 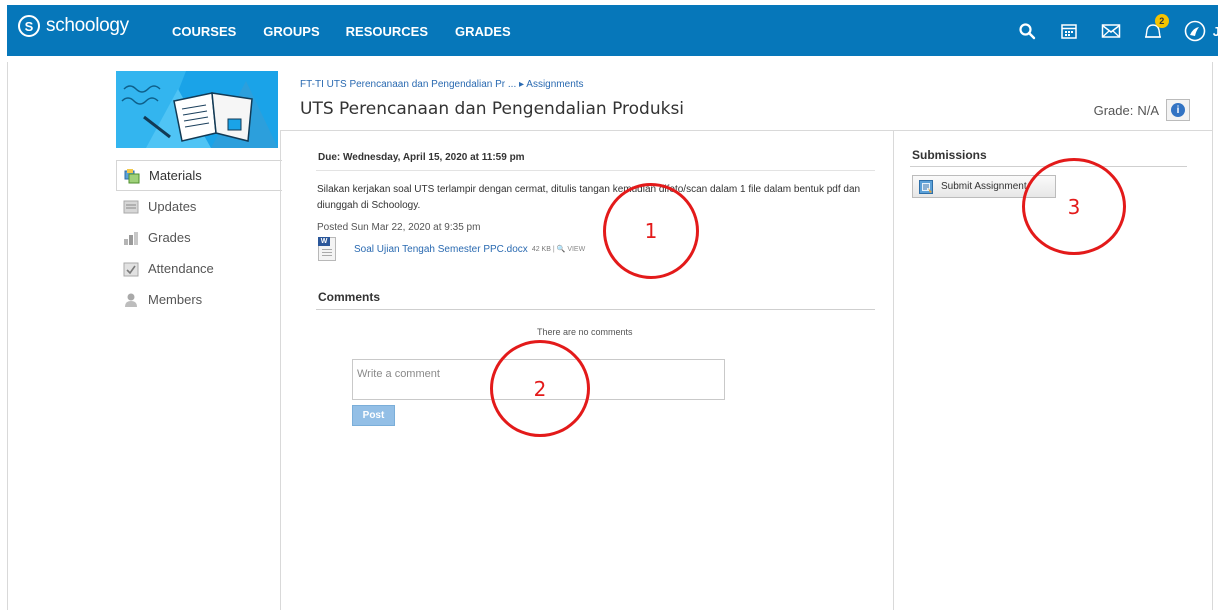 What do you see at coordinates (893, 370) in the screenshot?
I see `submissions-divider` at bounding box center [893, 370].